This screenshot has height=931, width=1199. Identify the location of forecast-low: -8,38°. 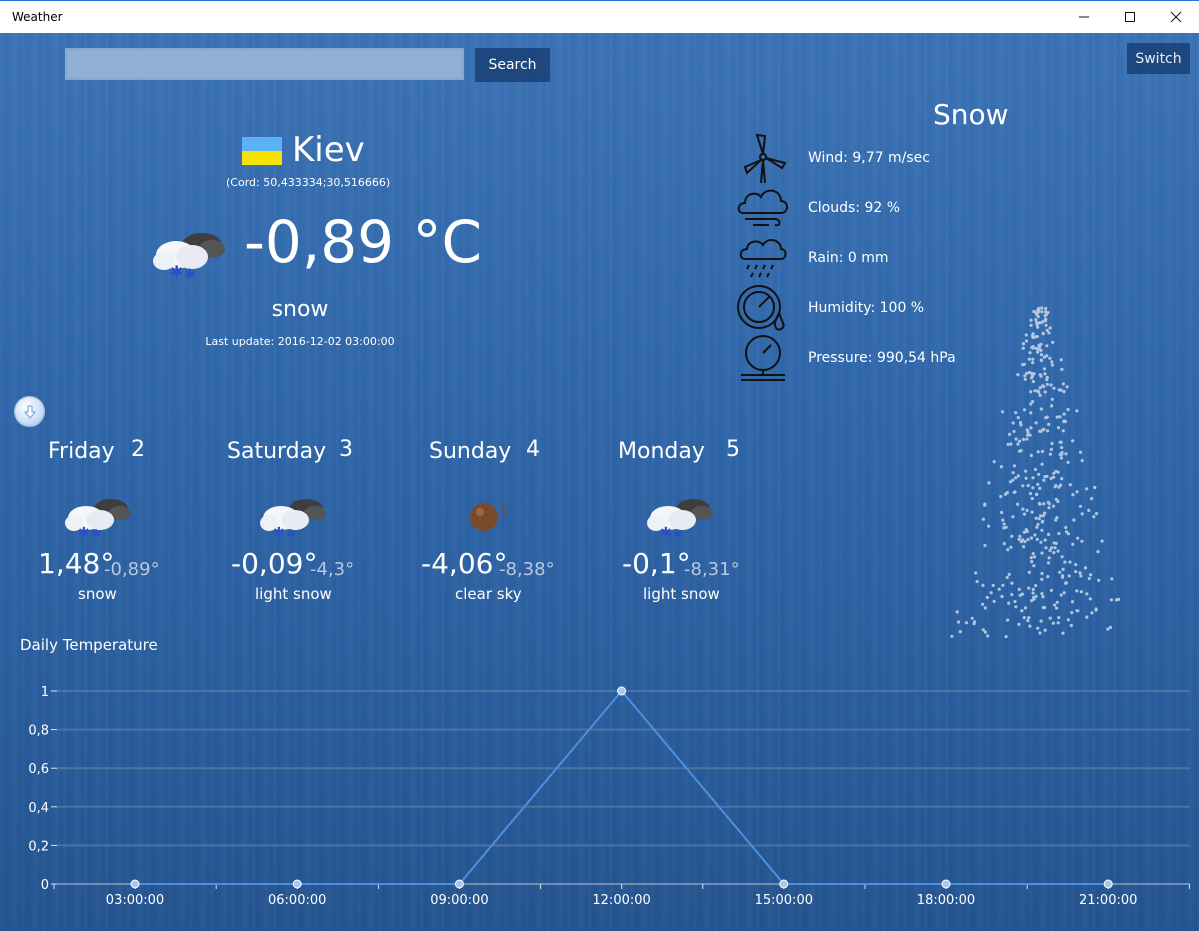
(527, 569).